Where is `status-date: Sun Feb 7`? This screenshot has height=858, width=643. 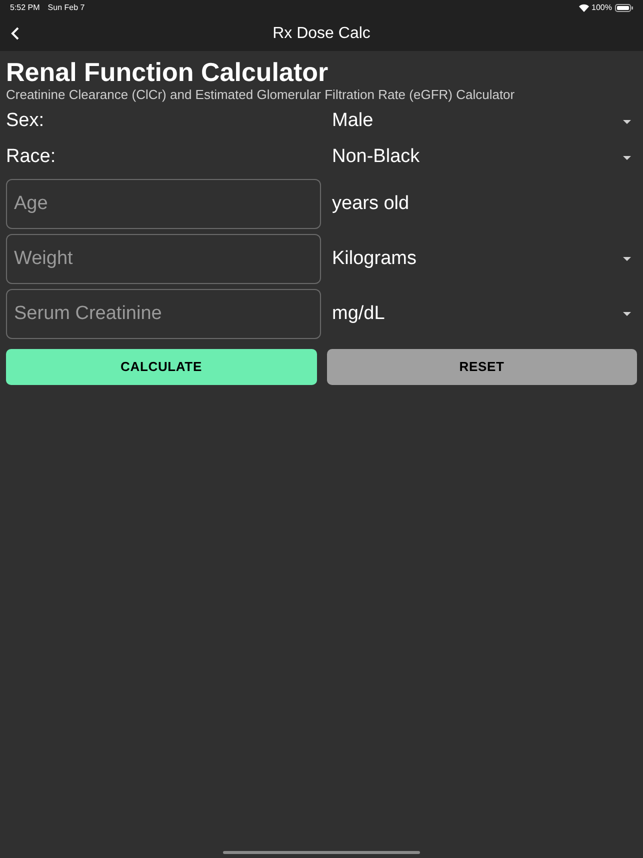
status-date: Sun Feb 7 is located at coordinates (66, 8).